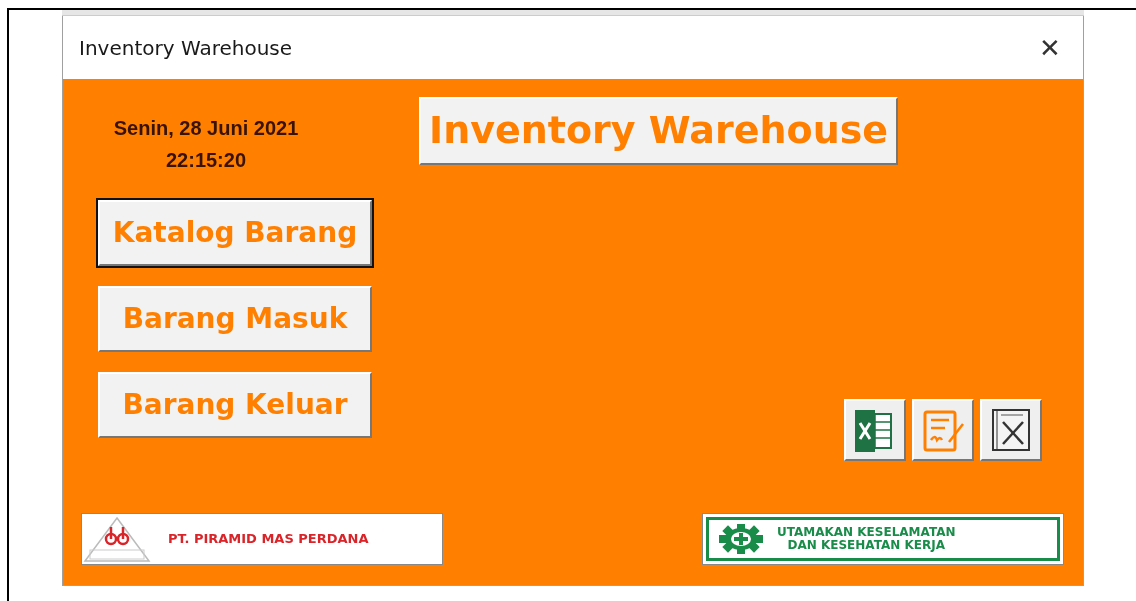 The width and height of the screenshot is (1136, 601). I want to click on company-name: PT. PIRAMID MAS PERDANA, so click(268, 539).